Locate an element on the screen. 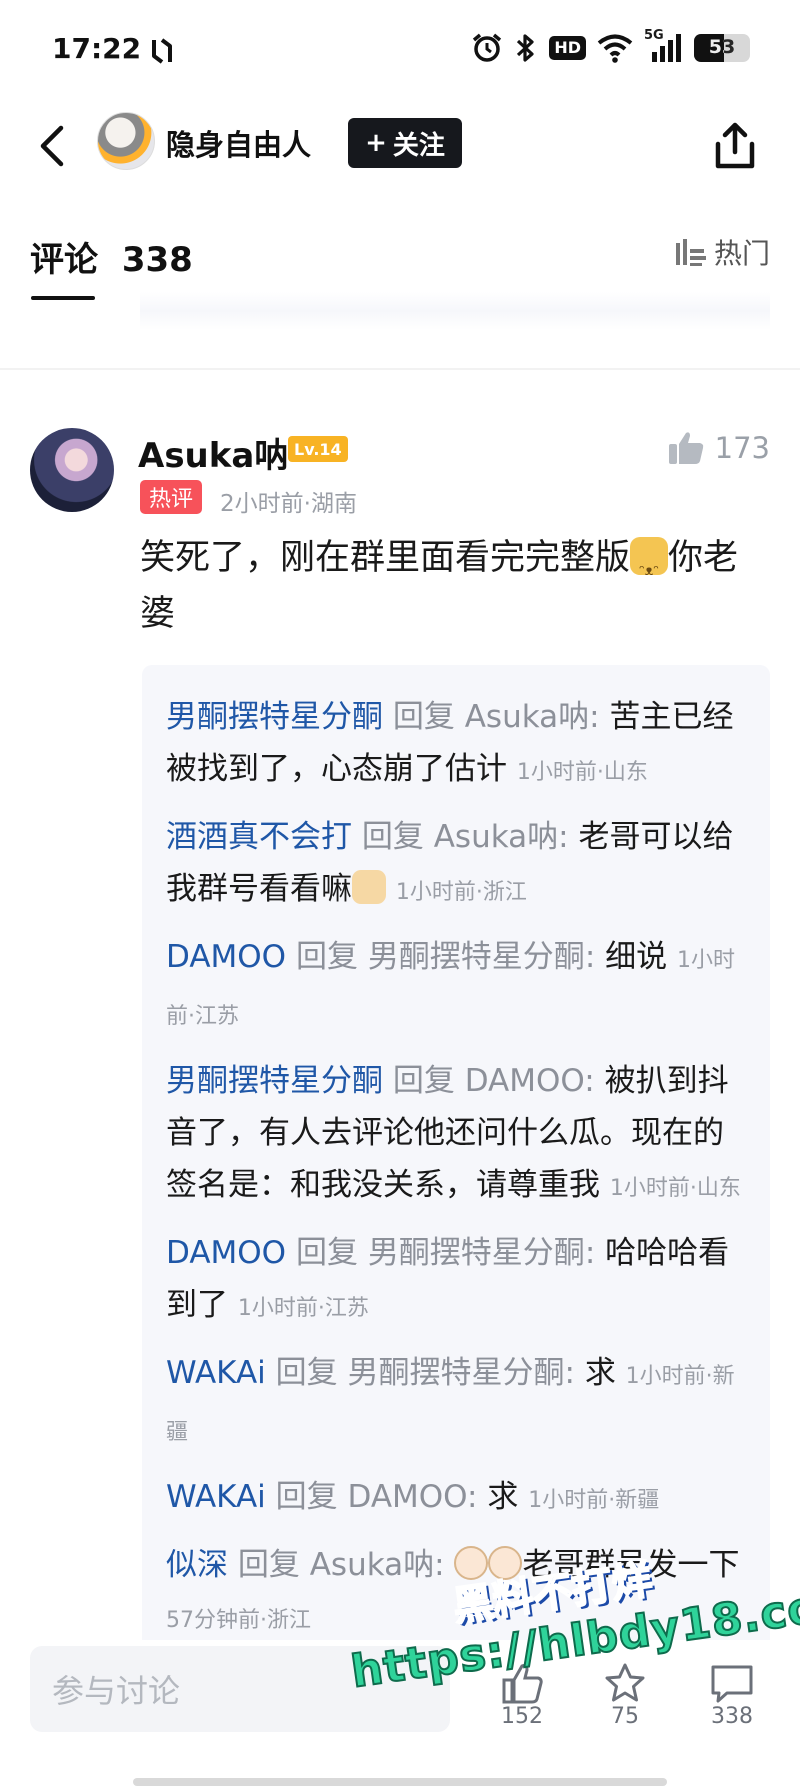 The image size is (800, 1786). author-avatar is located at coordinates (126, 141).